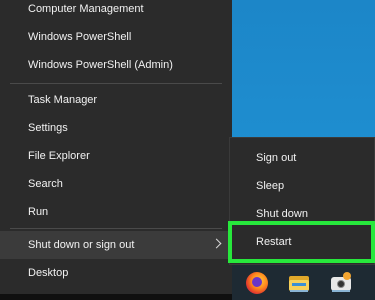 This screenshot has width=375, height=300. What do you see at coordinates (270, 186) in the screenshot?
I see `submenu-item-label: Sleep` at bounding box center [270, 186].